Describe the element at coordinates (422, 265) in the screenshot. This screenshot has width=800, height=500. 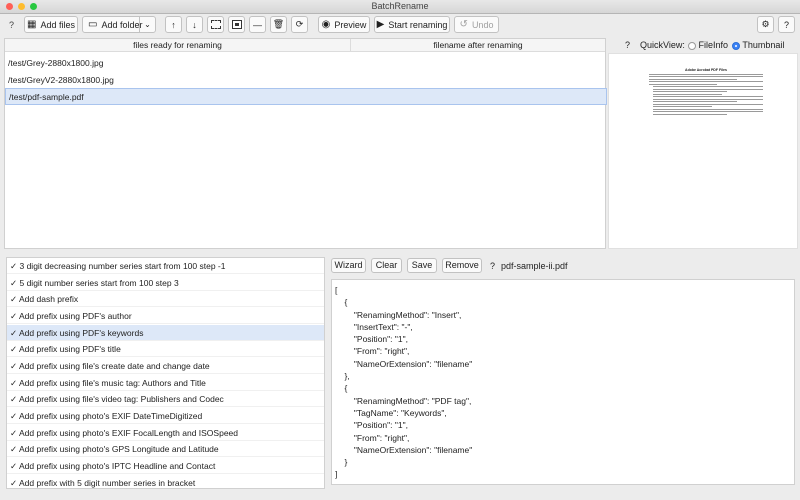
I see `save-button: Save` at that location.